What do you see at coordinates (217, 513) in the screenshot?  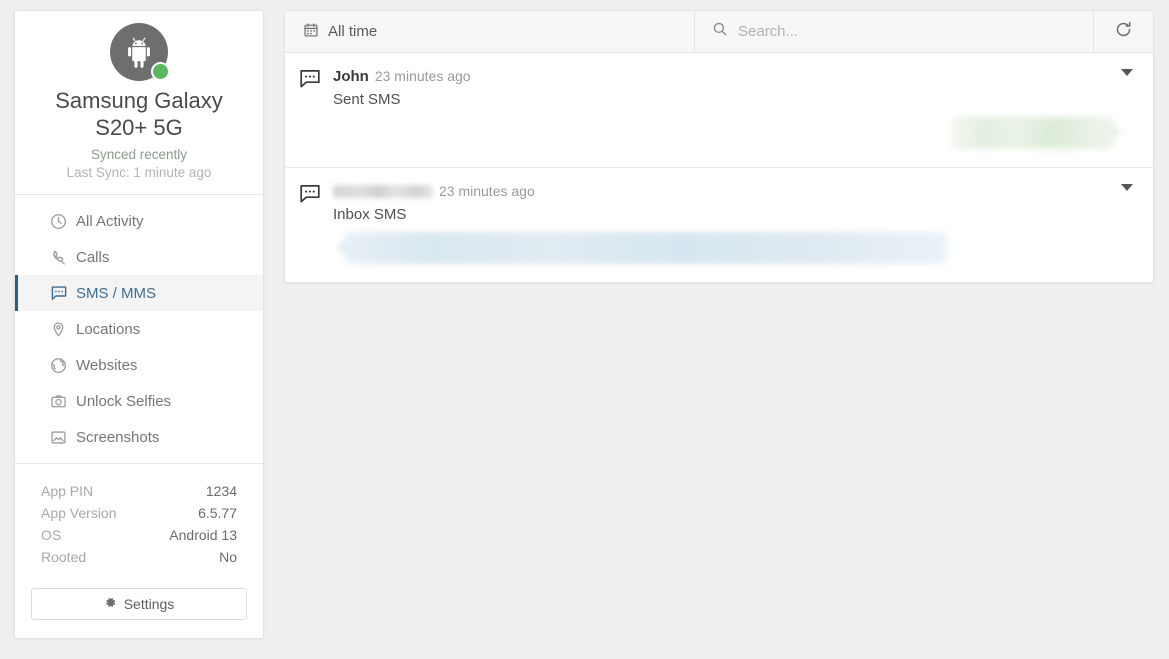 I see `info-value: 6.5.77` at bounding box center [217, 513].